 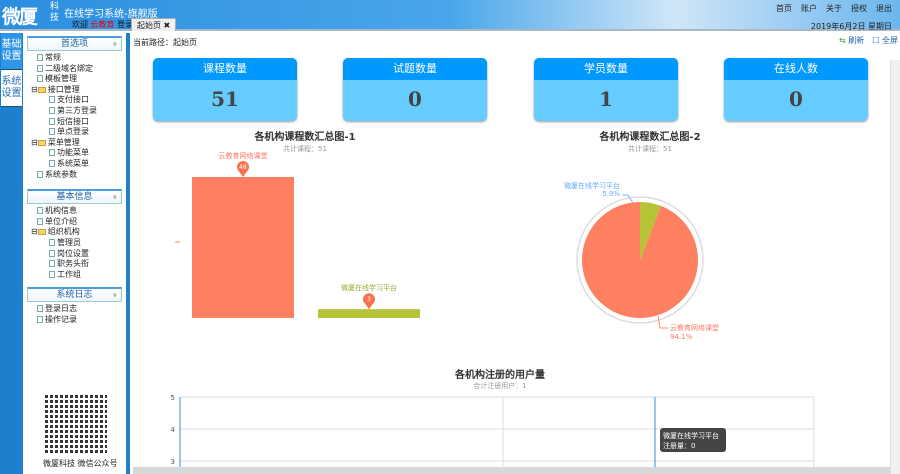 I want to click on tree-item-label: 短信接口, so click(x=73, y=121).